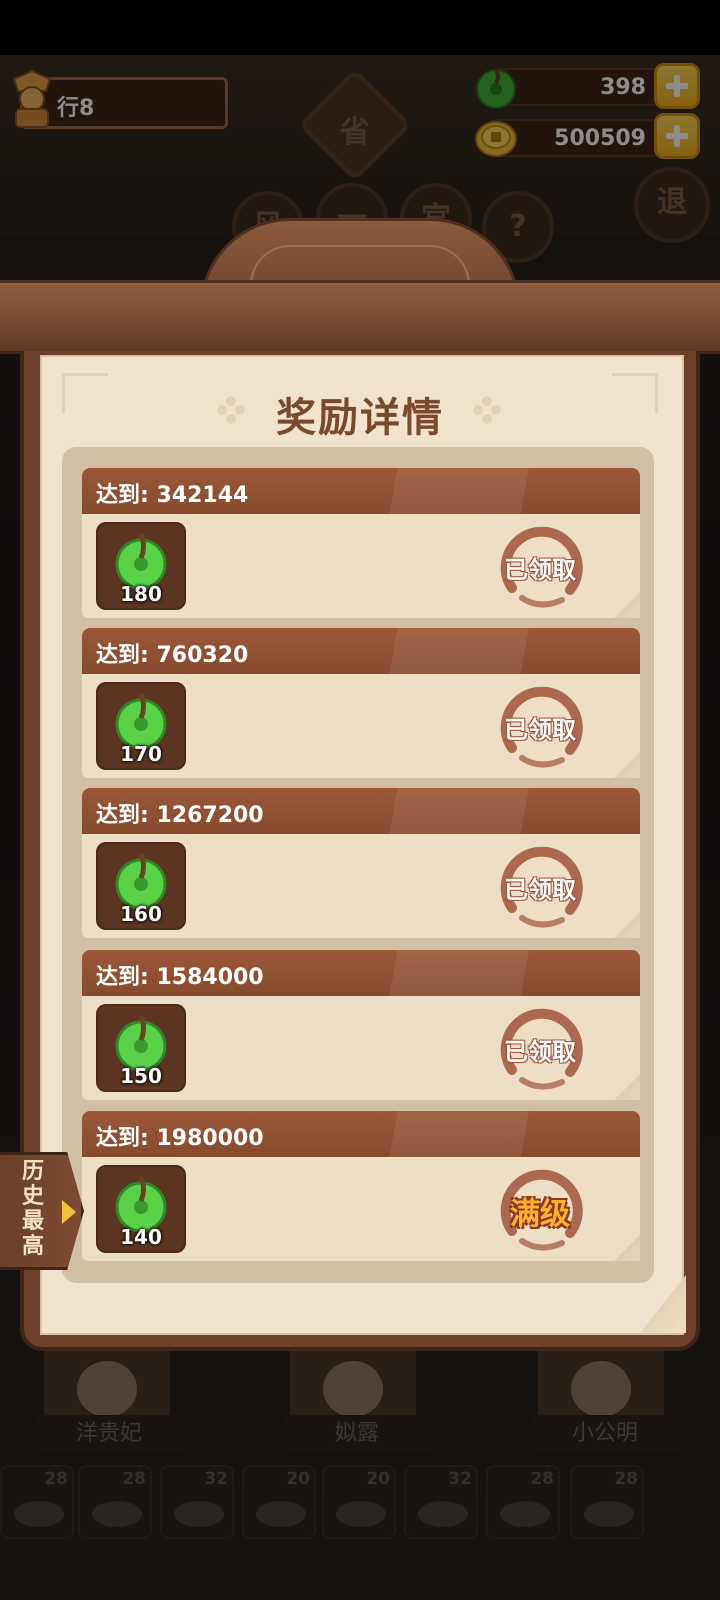 The height and width of the screenshot is (1600, 720). Describe the element at coordinates (141, 754) in the screenshot. I see `reward-count: 170` at that location.